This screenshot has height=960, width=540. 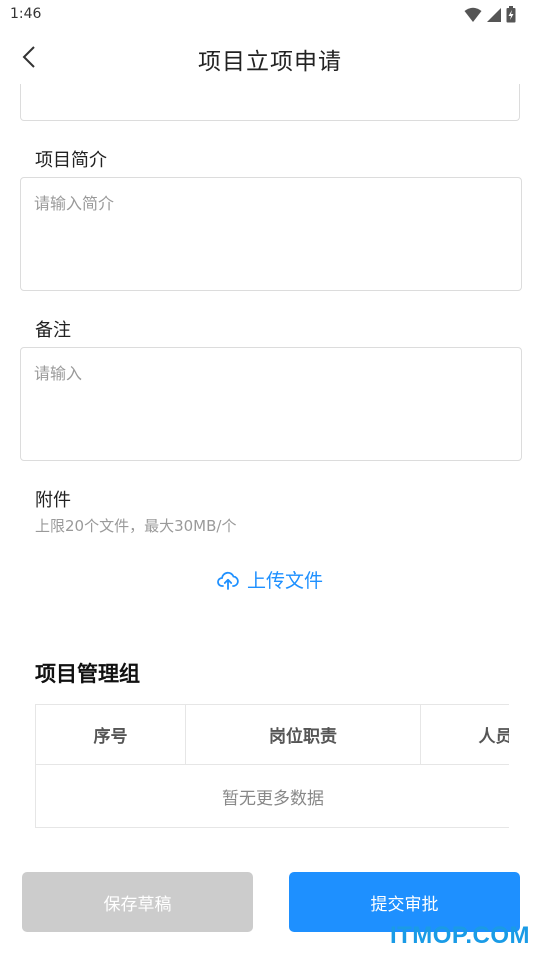 I want to click on column-header-role: 岗位职责, so click(x=303, y=734).